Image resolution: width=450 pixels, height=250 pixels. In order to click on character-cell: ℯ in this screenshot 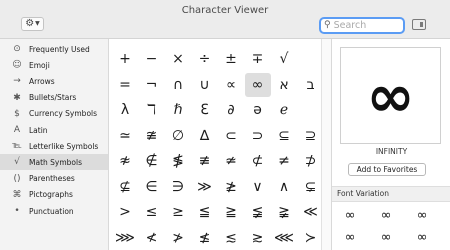, I will do `click(284, 110)`.